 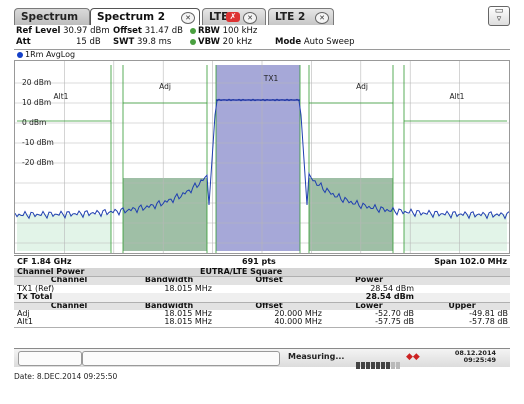 I want to click on span-value: Span 102.0 MHz, so click(x=470, y=261).